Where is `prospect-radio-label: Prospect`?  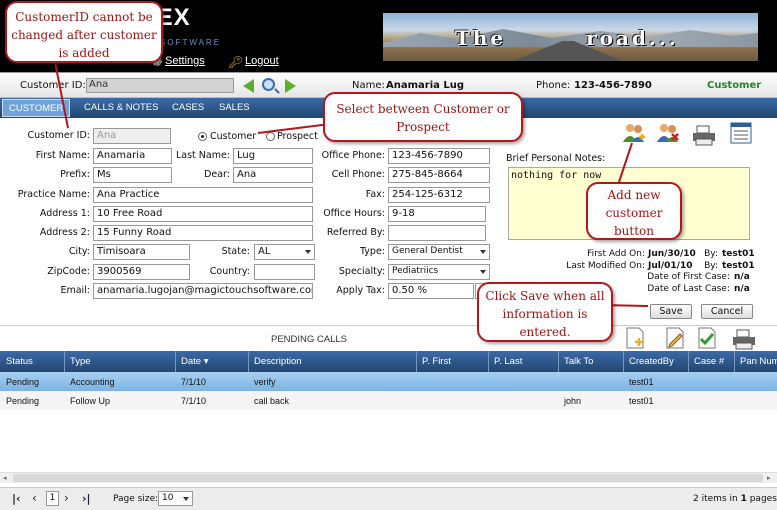 prospect-radio-label: Prospect is located at coordinates (297, 136).